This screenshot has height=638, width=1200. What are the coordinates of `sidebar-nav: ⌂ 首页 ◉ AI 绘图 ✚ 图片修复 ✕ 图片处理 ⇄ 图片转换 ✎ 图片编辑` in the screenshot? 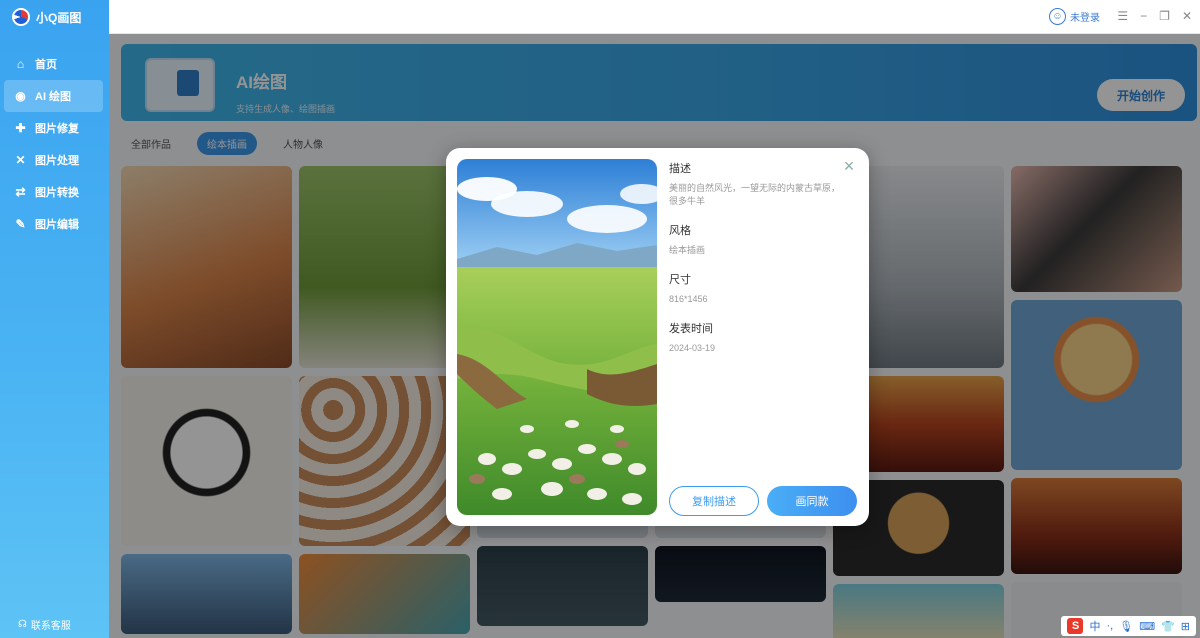 It's located at (54, 144).